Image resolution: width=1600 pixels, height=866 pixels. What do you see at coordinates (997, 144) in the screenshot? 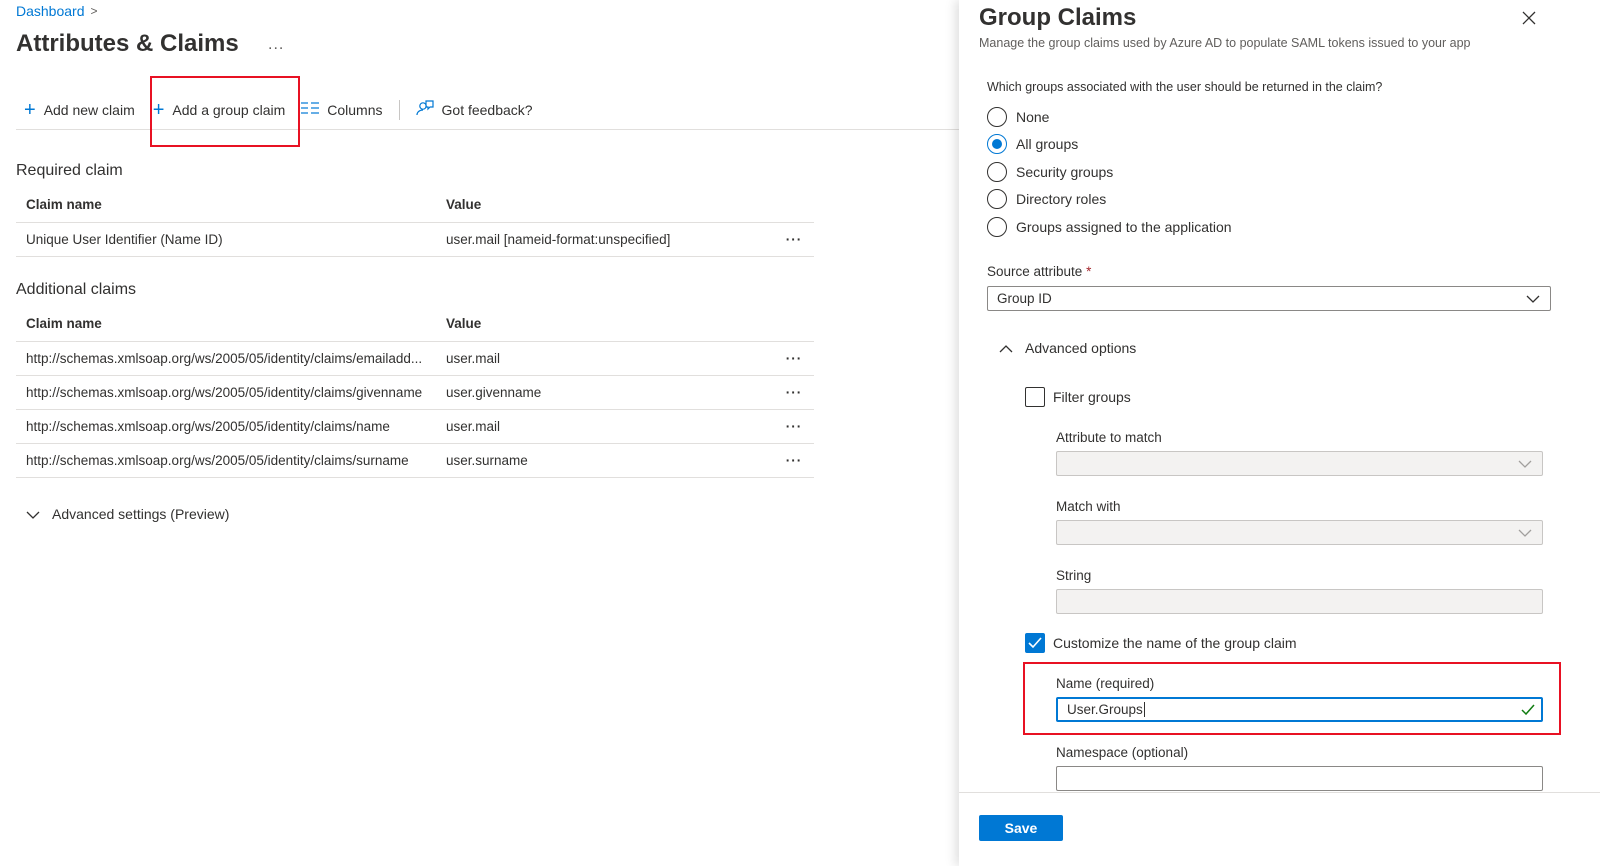
I see `radio-selected-icon` at bounding box center [997, 144].